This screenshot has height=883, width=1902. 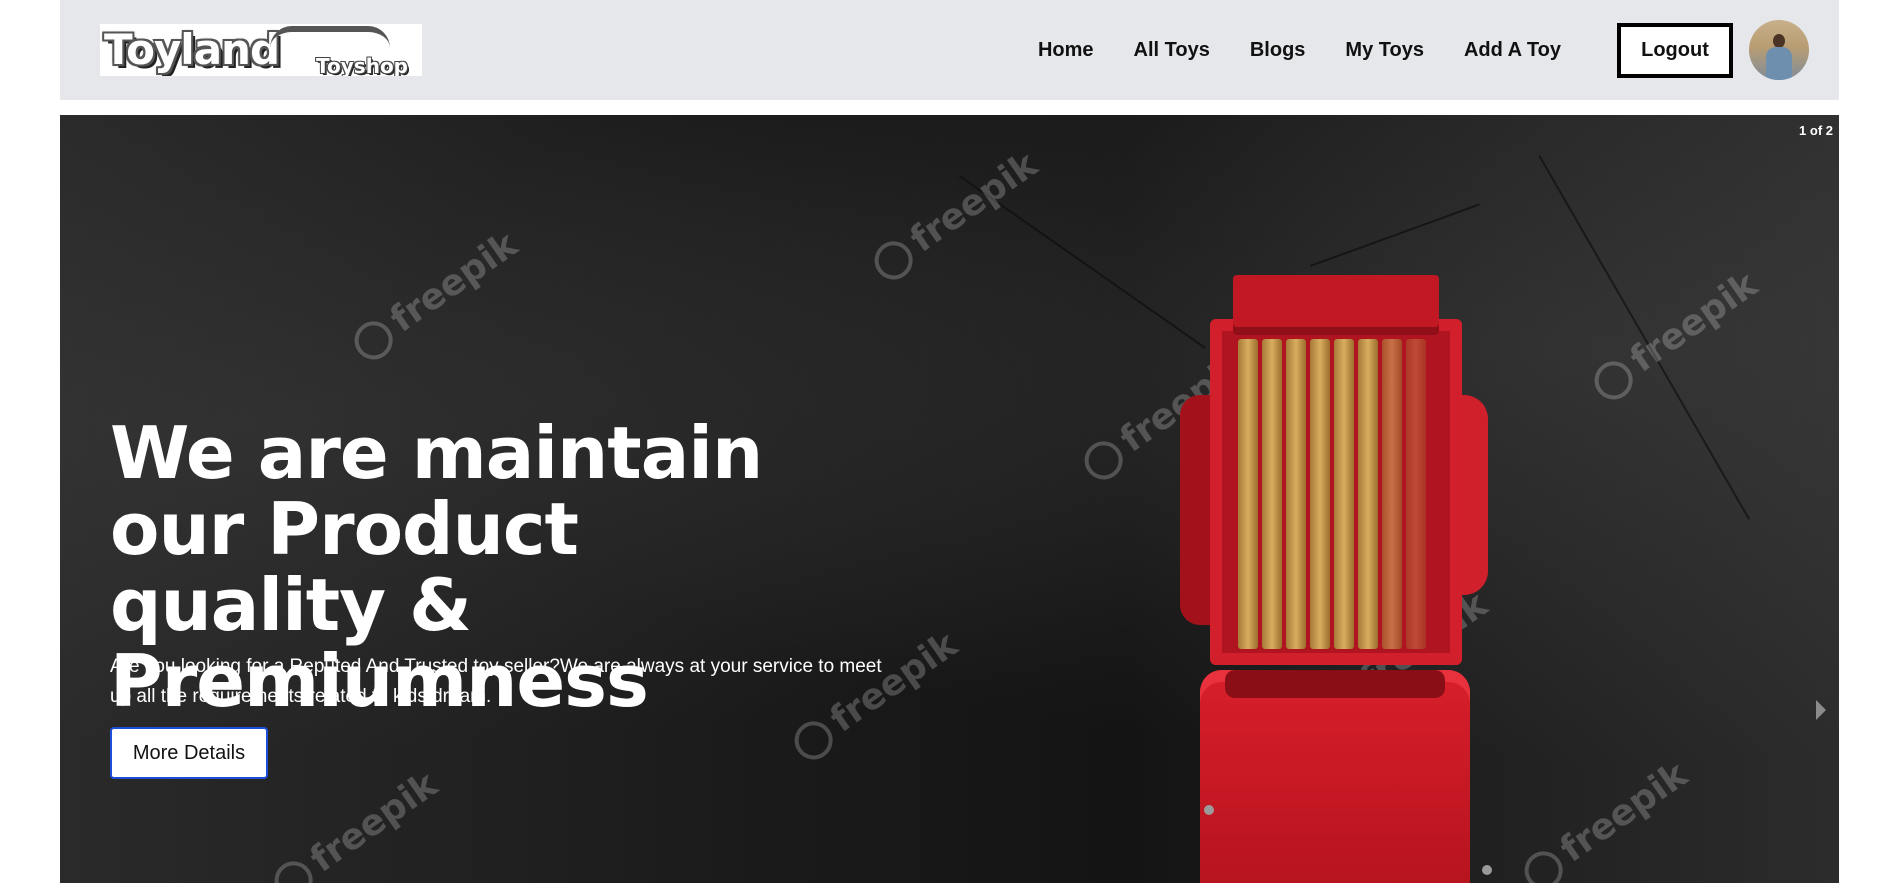 What do you see at coordinates (1821, 710) in the screenshot?
I see `chevron-right-icon` at bounding box center [1821, 710].